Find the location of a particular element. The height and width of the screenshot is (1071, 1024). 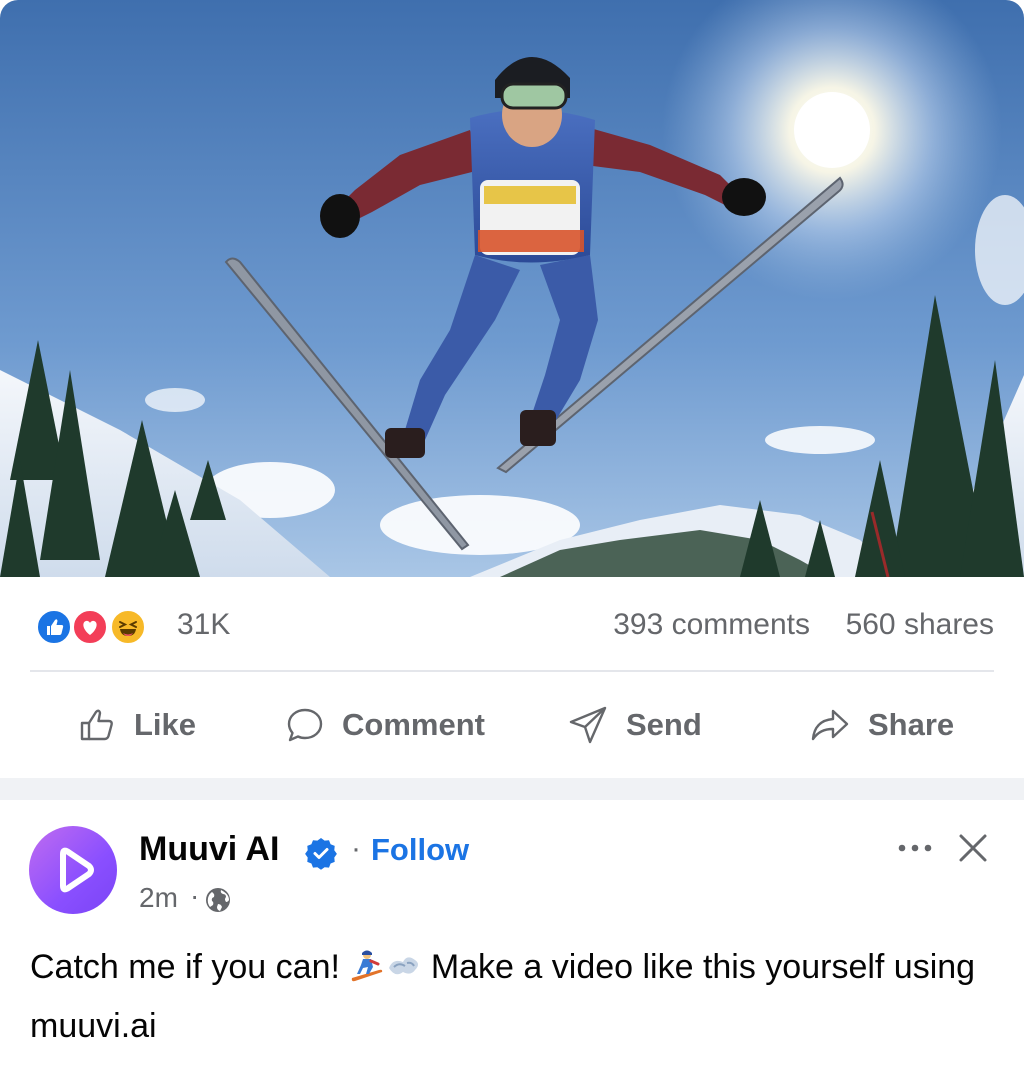

feed-separator is located at coordinates (512, 789).